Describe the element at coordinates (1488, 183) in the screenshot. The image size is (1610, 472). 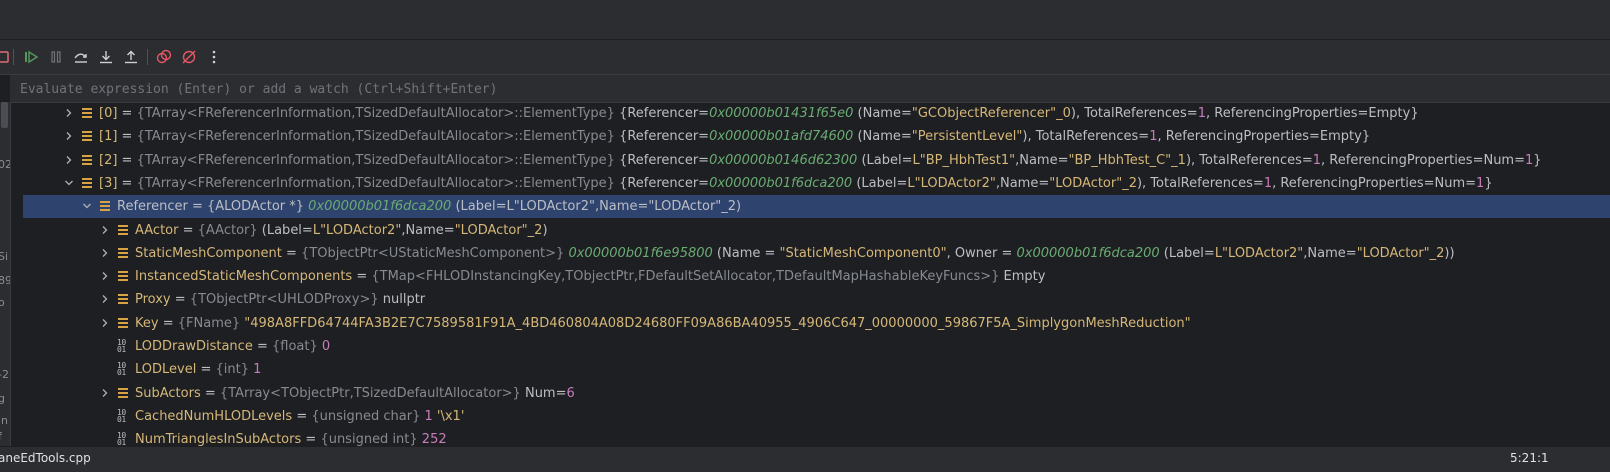
I see `value-segment: }` at that location.